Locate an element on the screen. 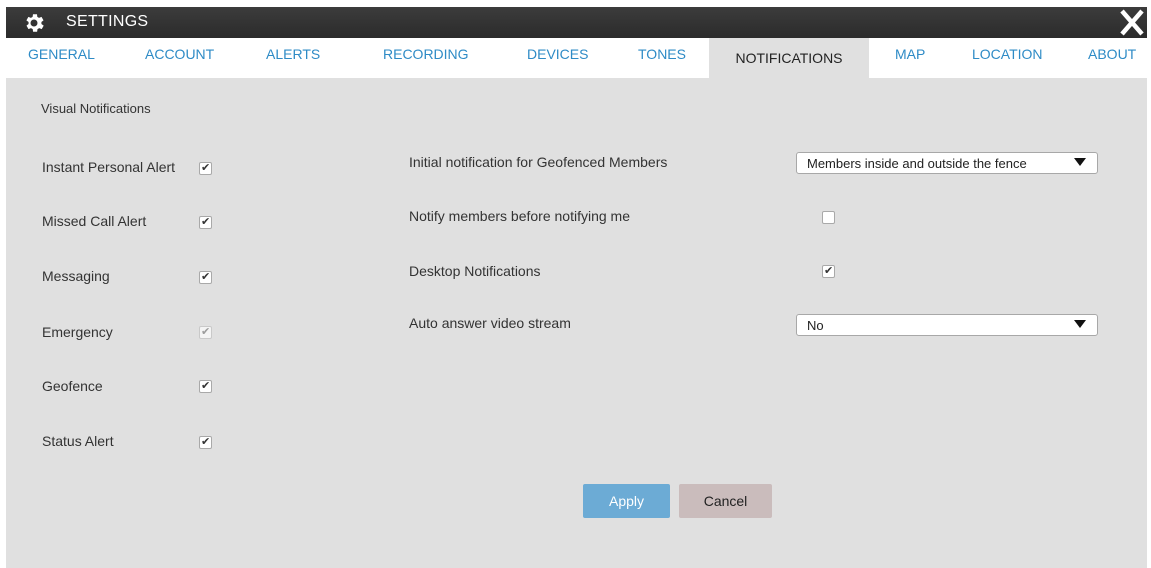  notify-members-label: Notify members before notifying me is located at coordinates (519, 216).